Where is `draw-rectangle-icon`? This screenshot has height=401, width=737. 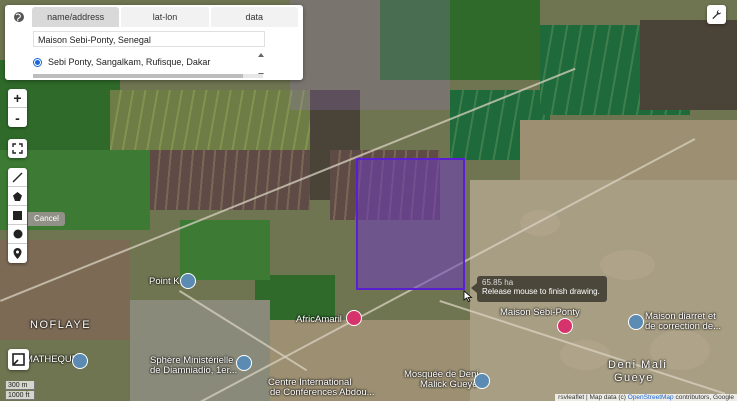 draw-rectangle-icon is located at coordinates (17, 215).